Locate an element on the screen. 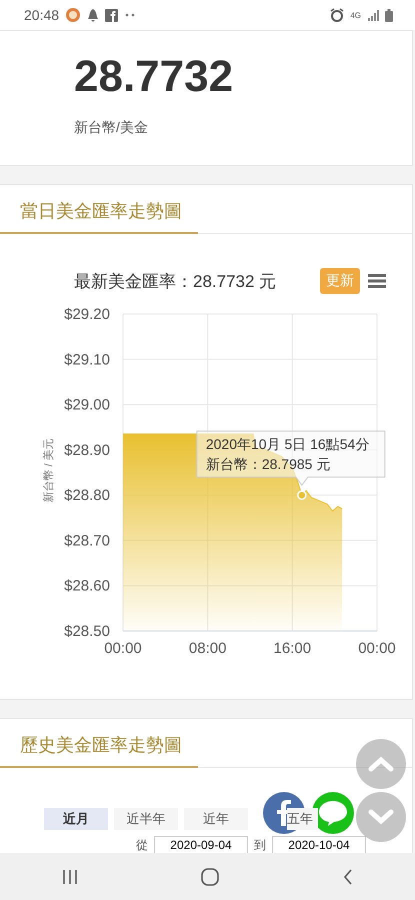  more-icon is located at coordinates (130, 15).